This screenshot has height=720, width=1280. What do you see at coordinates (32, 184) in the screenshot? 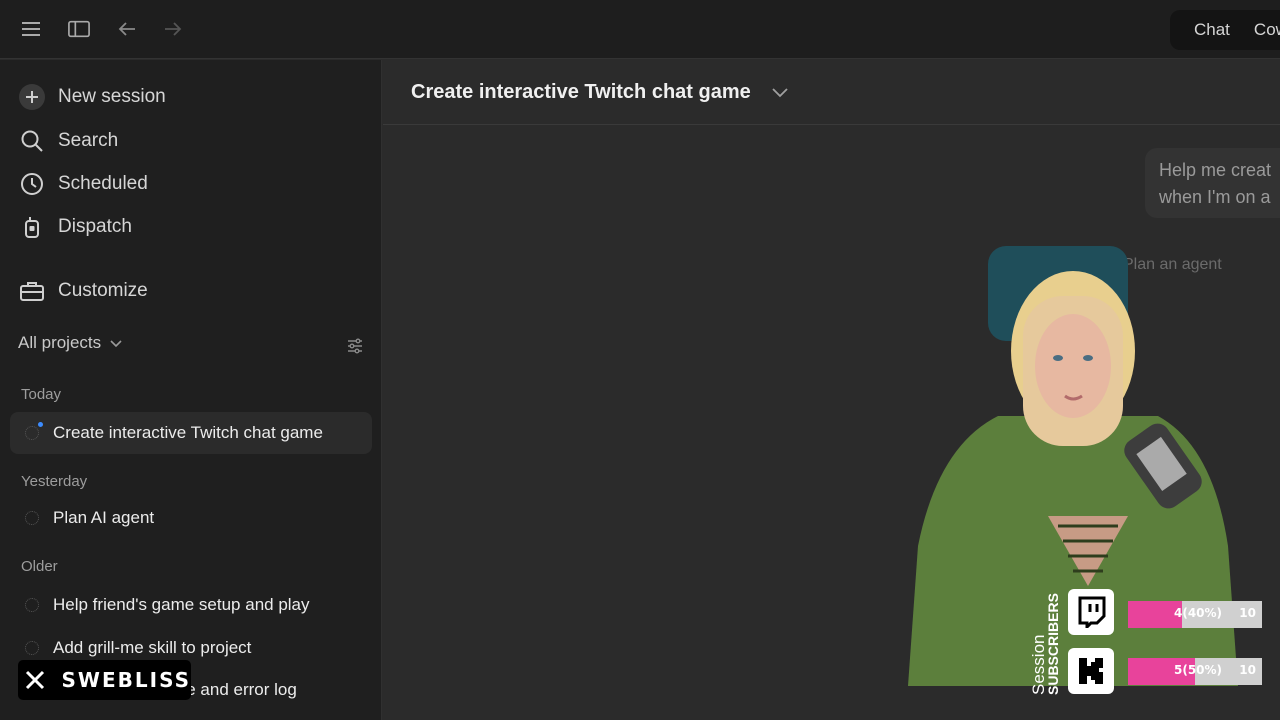
I see `clock-icon` at bounding box center [32, 184].